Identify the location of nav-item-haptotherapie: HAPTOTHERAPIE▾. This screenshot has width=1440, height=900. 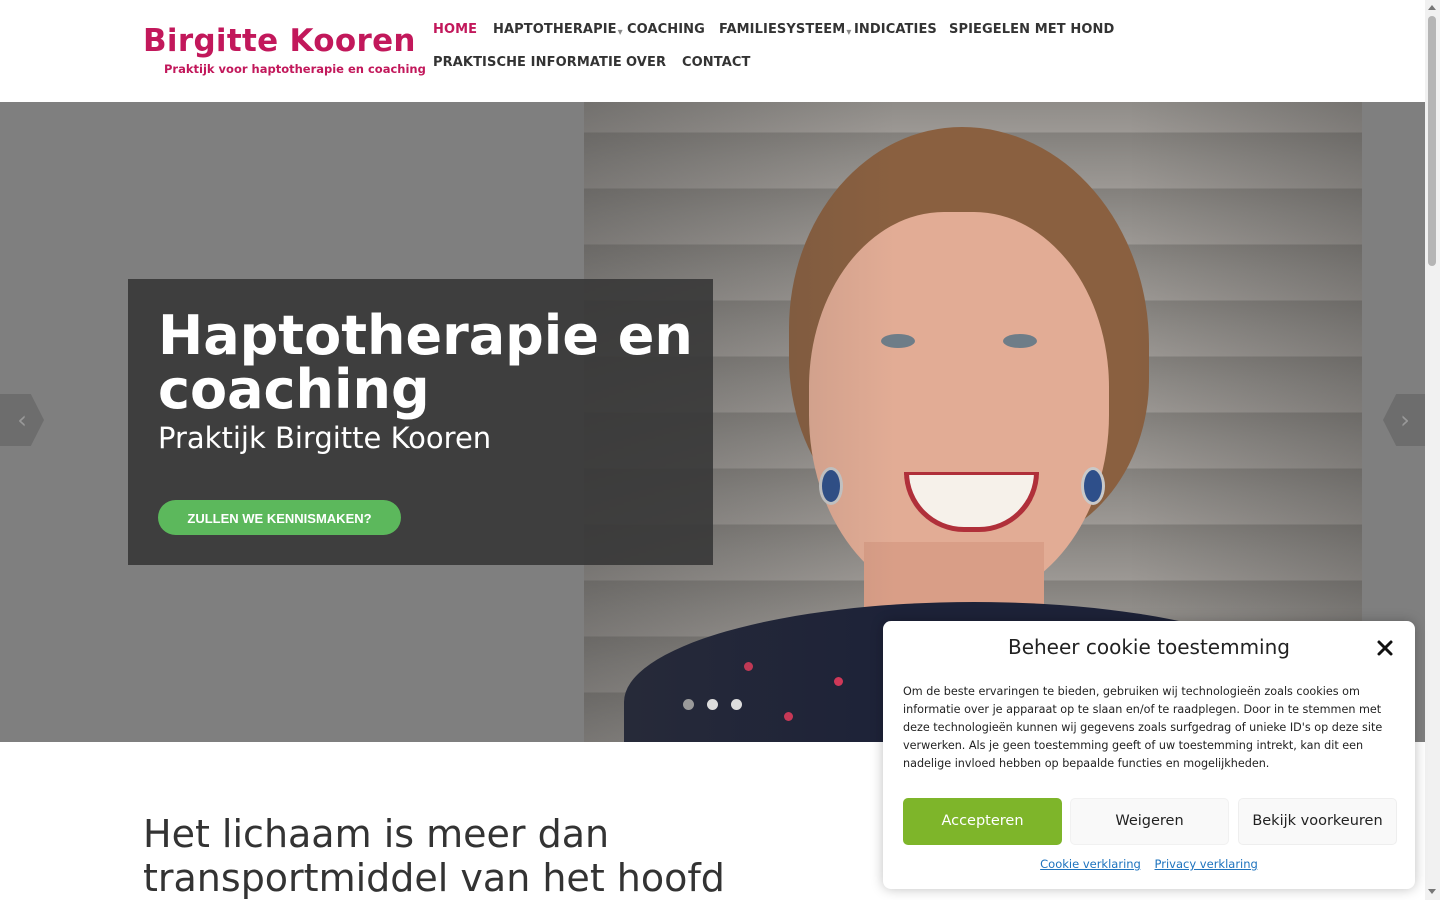
(558, 30).